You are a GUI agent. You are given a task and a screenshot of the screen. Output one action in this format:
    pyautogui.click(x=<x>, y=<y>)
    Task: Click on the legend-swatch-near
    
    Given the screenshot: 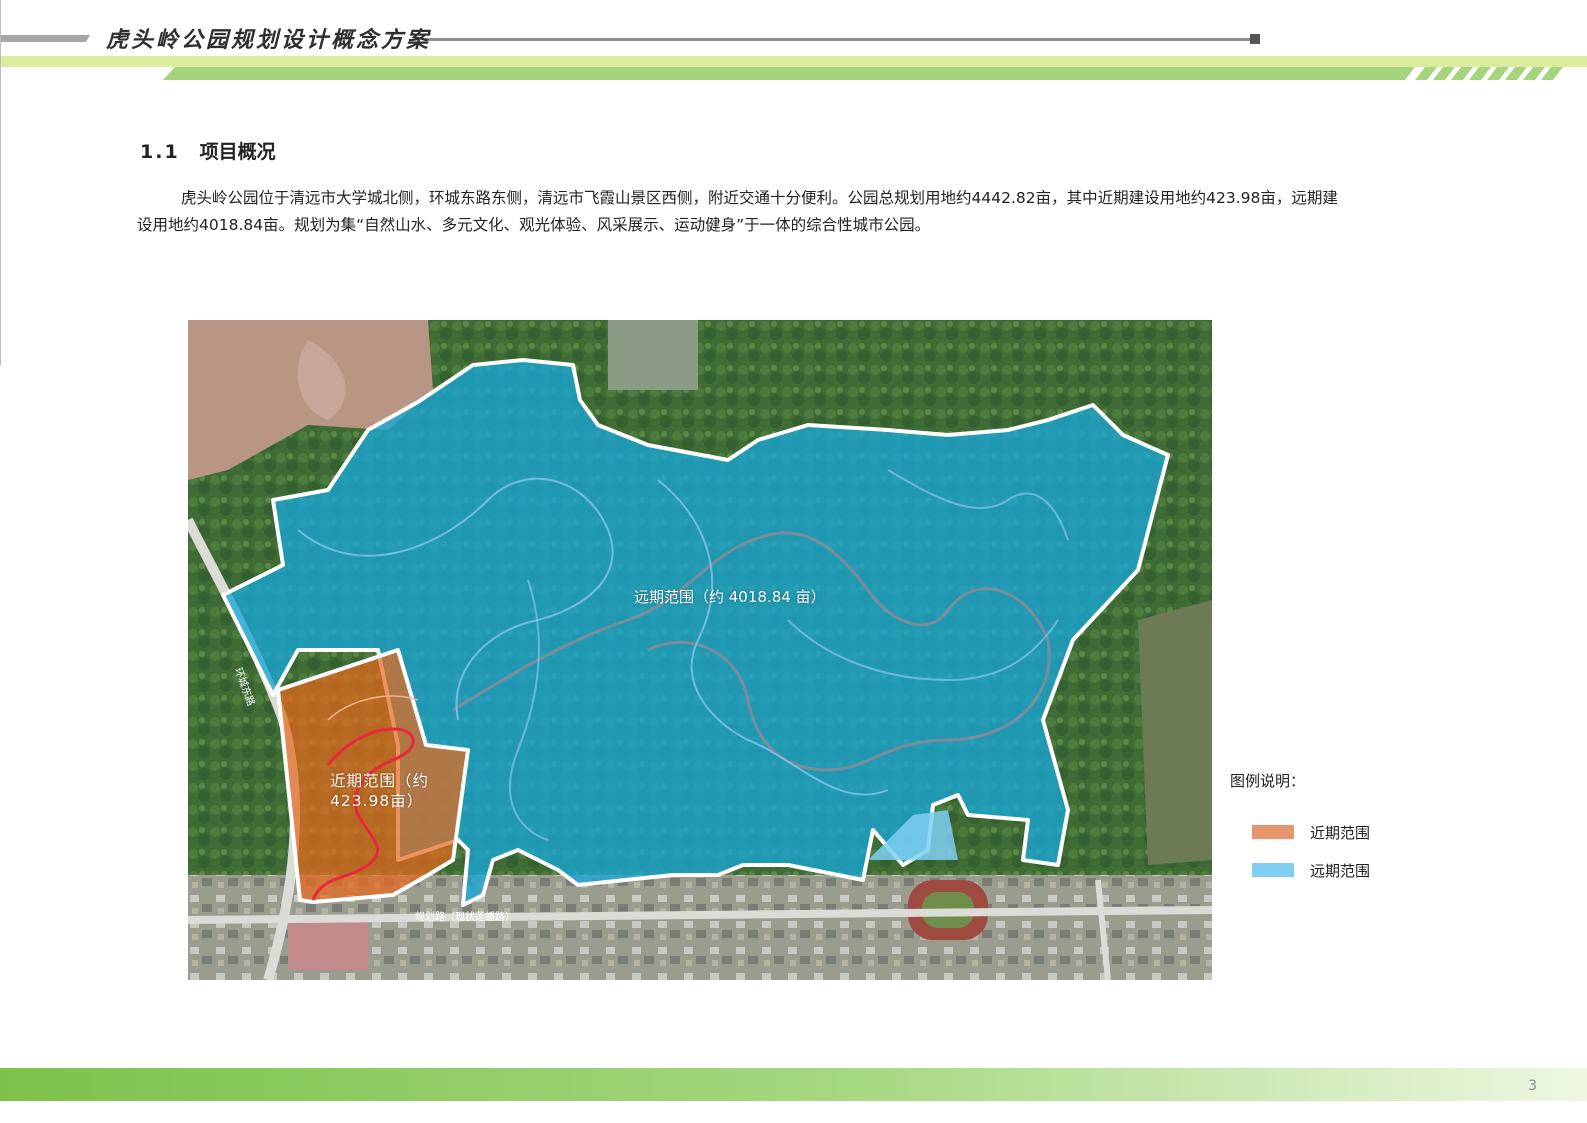 What is the action you would take?
    pyautogui.click(x=1273, y=832)
    